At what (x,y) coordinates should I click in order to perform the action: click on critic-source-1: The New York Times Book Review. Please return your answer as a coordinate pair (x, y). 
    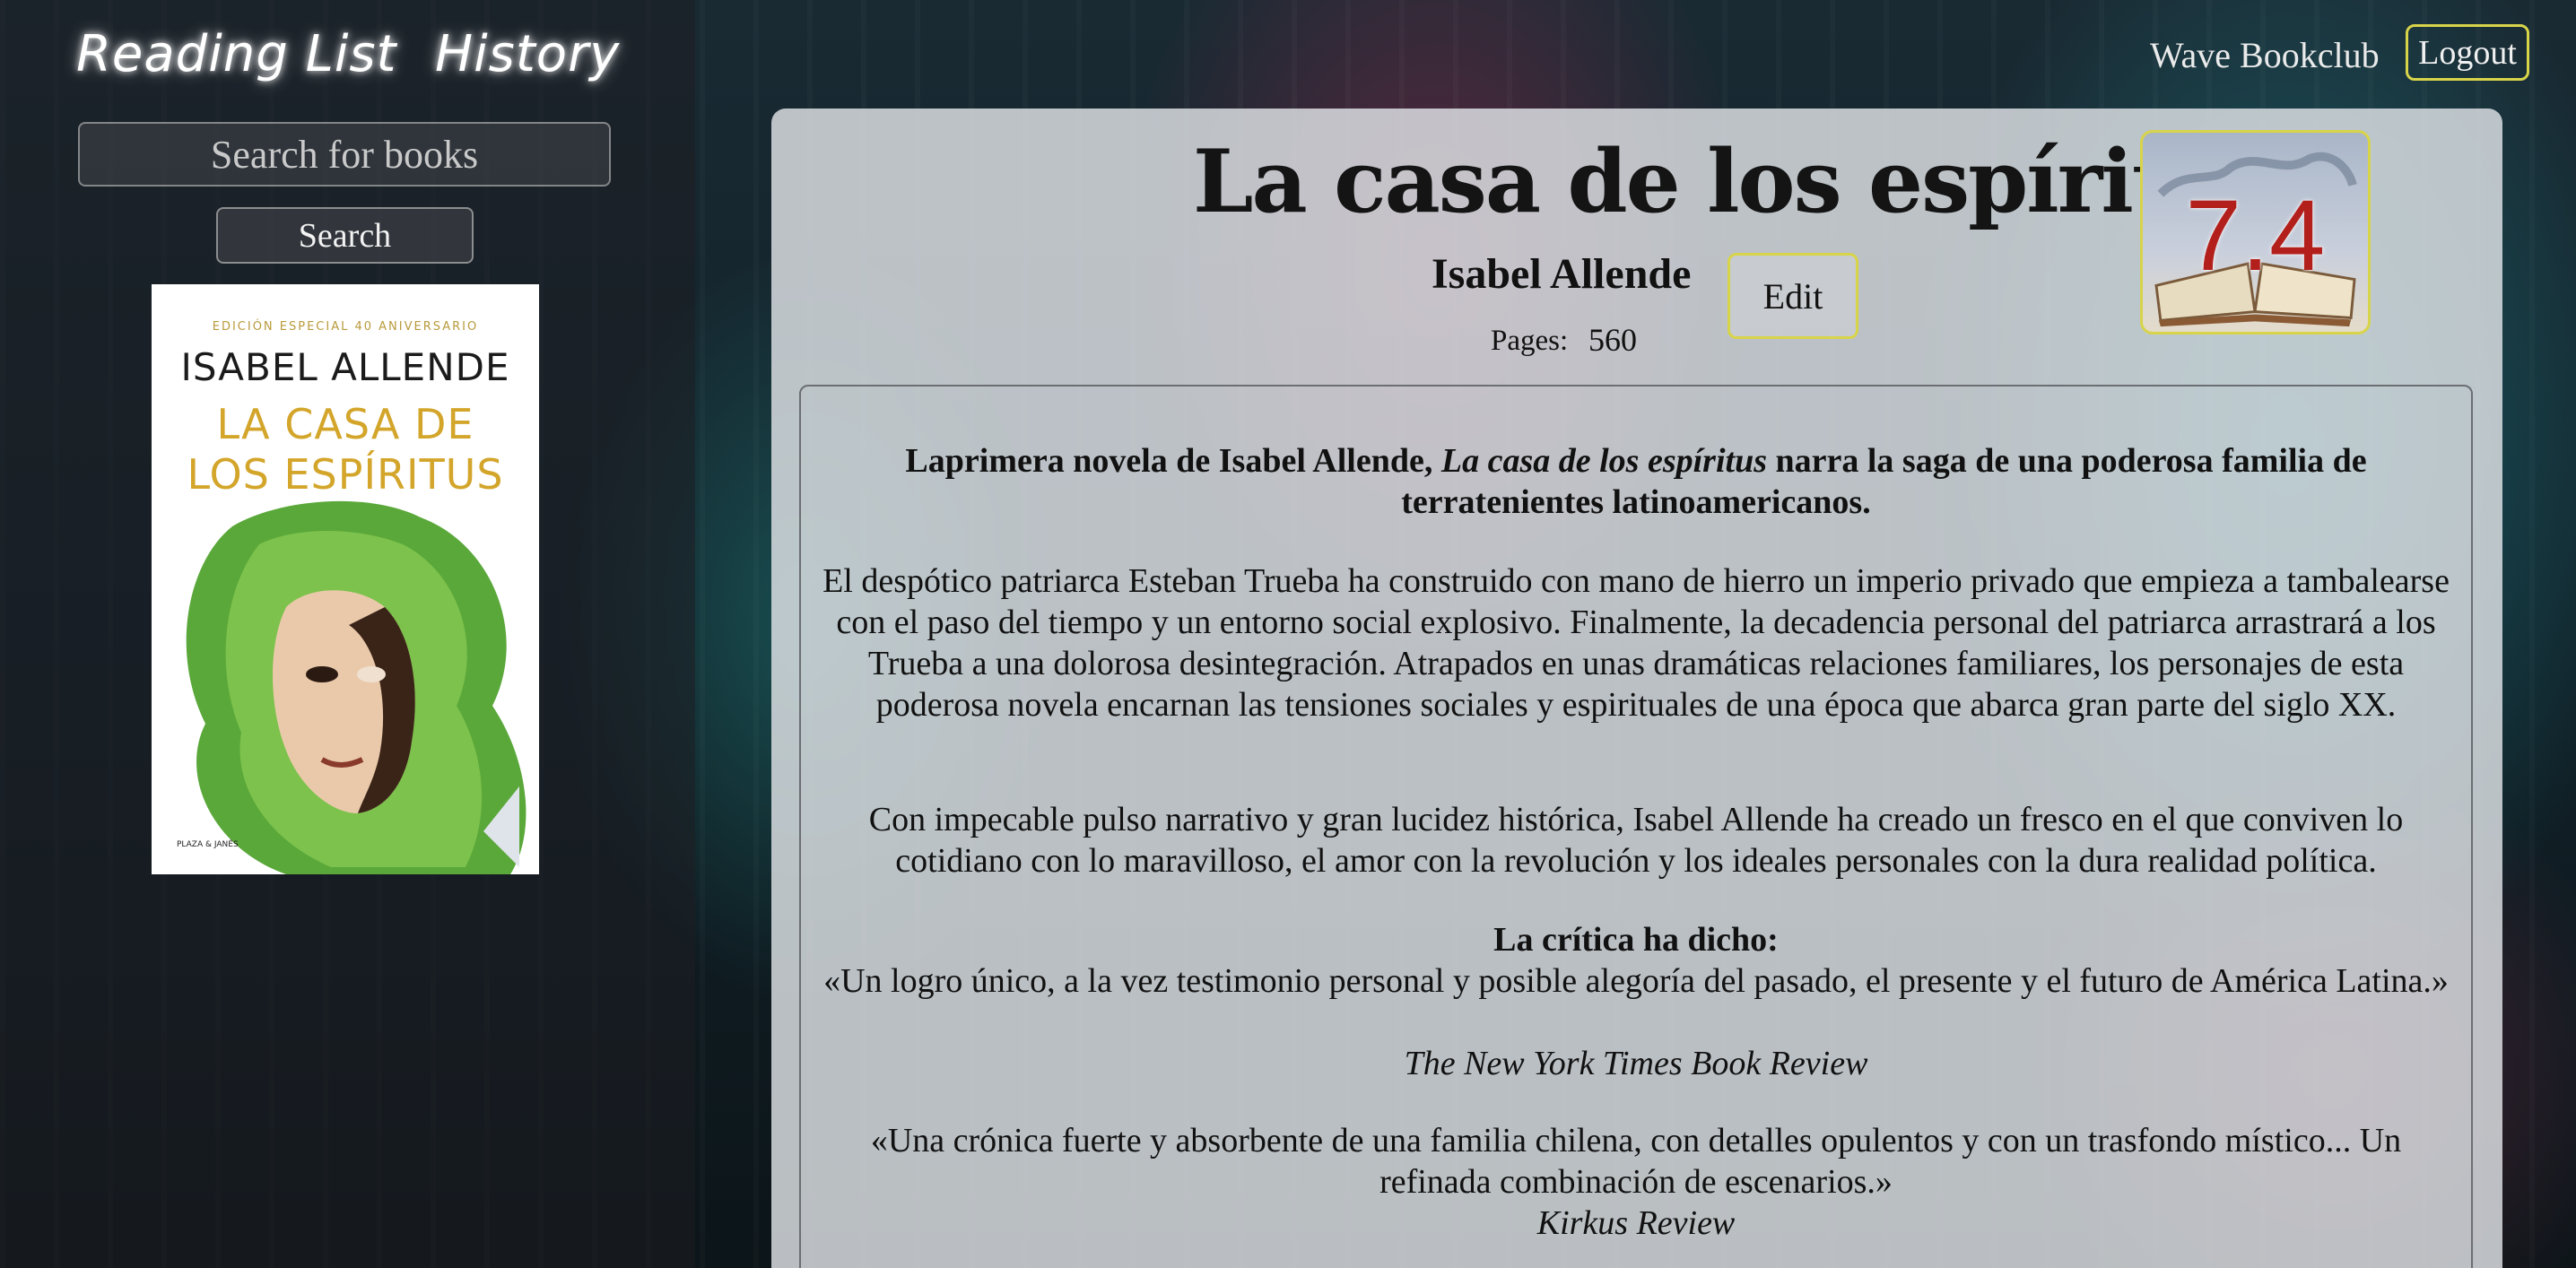
    Looking at the image, I should click on (1636, 1063).